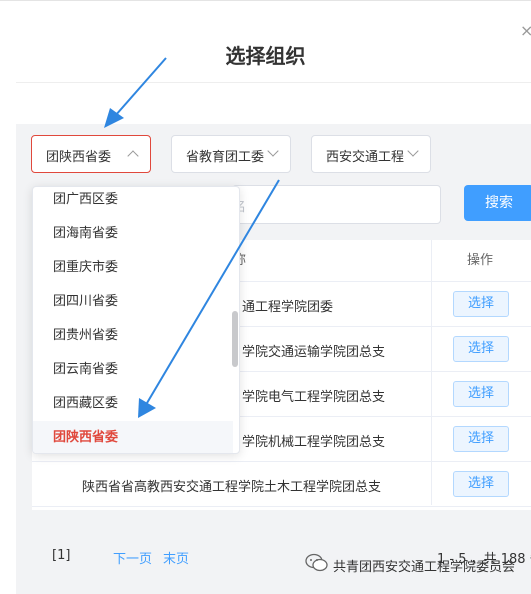 The width and height of the screenshot is (531, 594). What do you see at coordinates (235, 339) in the screenshot?
I see `dropdown-scrollbar` at bounding box center [235, 339].